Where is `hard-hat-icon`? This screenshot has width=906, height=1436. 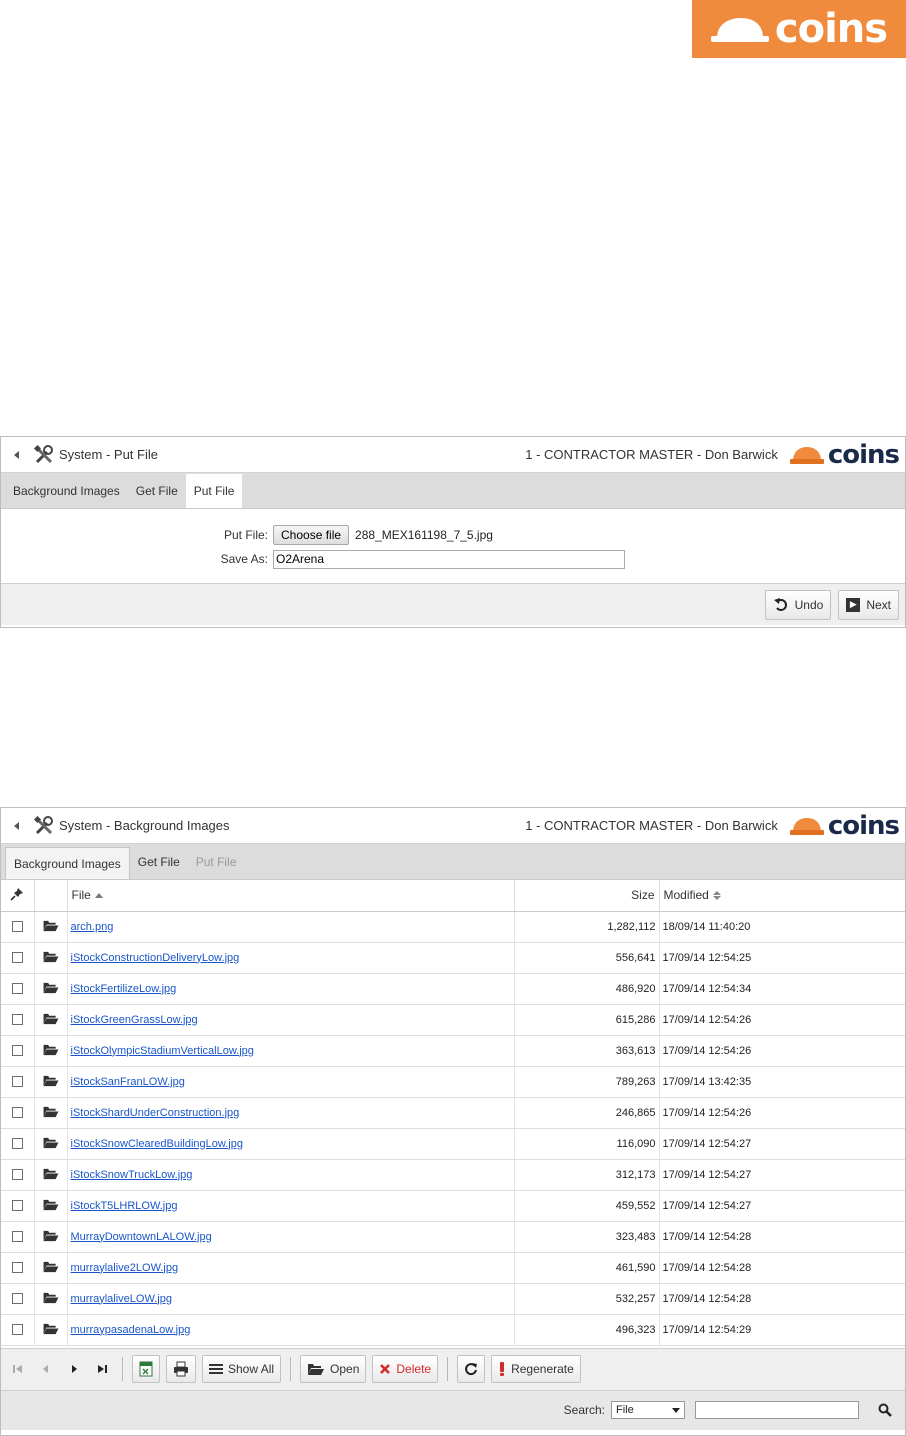 hard-hat-icon is located at coordinates (806, 455).